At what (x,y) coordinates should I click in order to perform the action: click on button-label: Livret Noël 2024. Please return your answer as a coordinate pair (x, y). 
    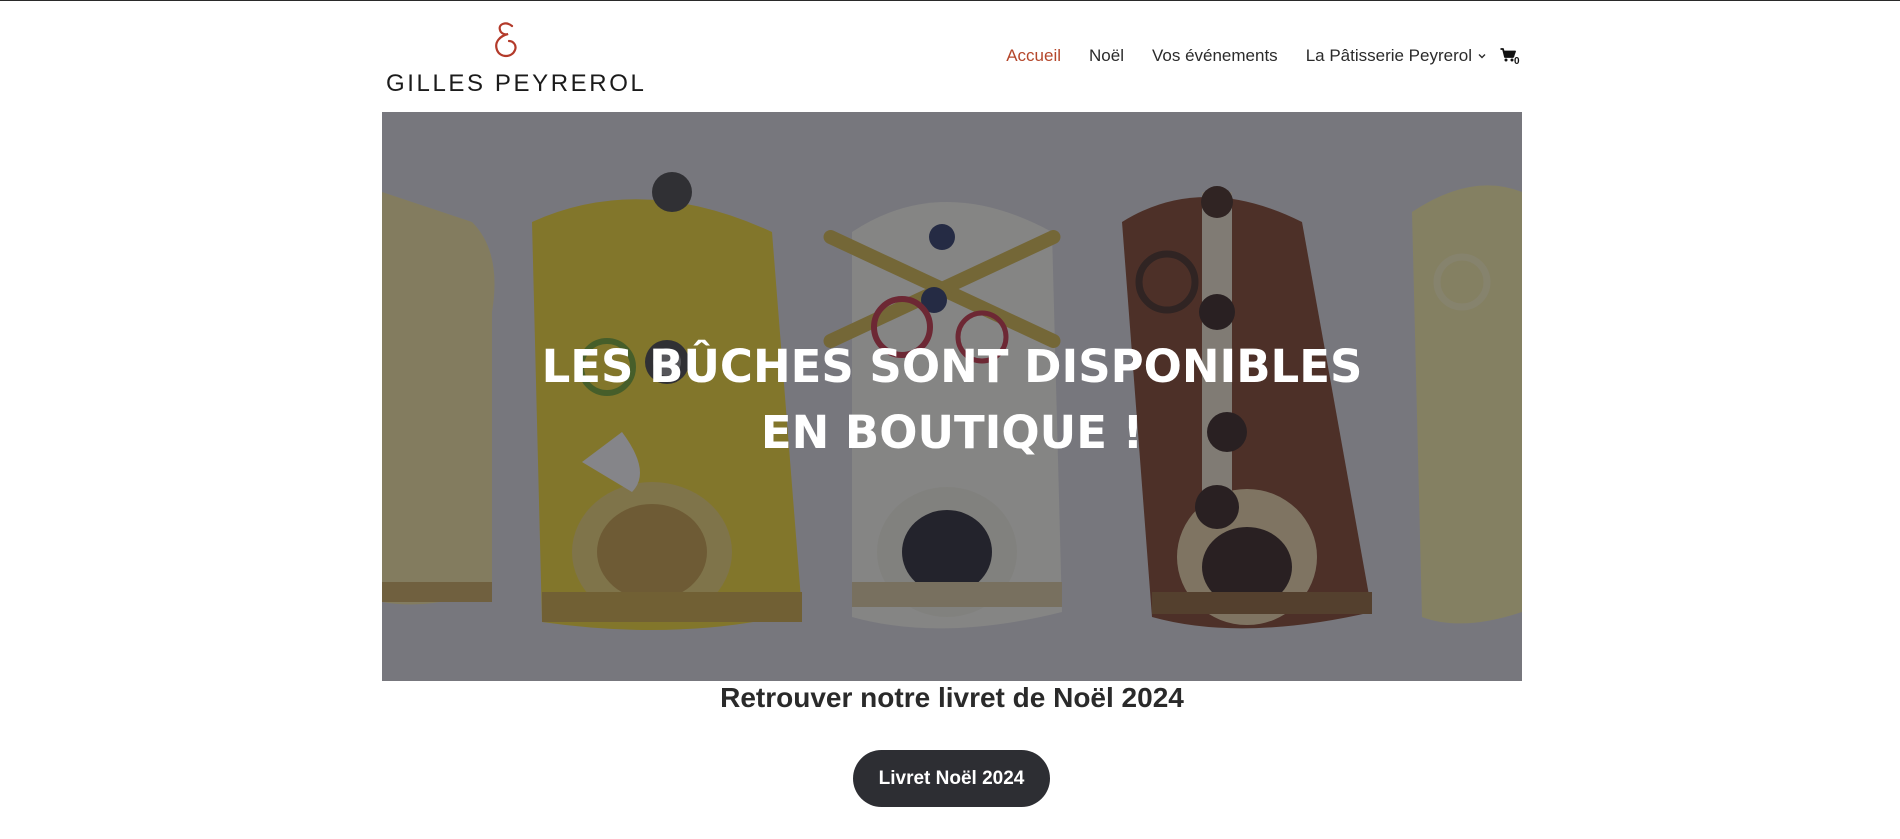
    Looking at the image, I should click on (951, 778).